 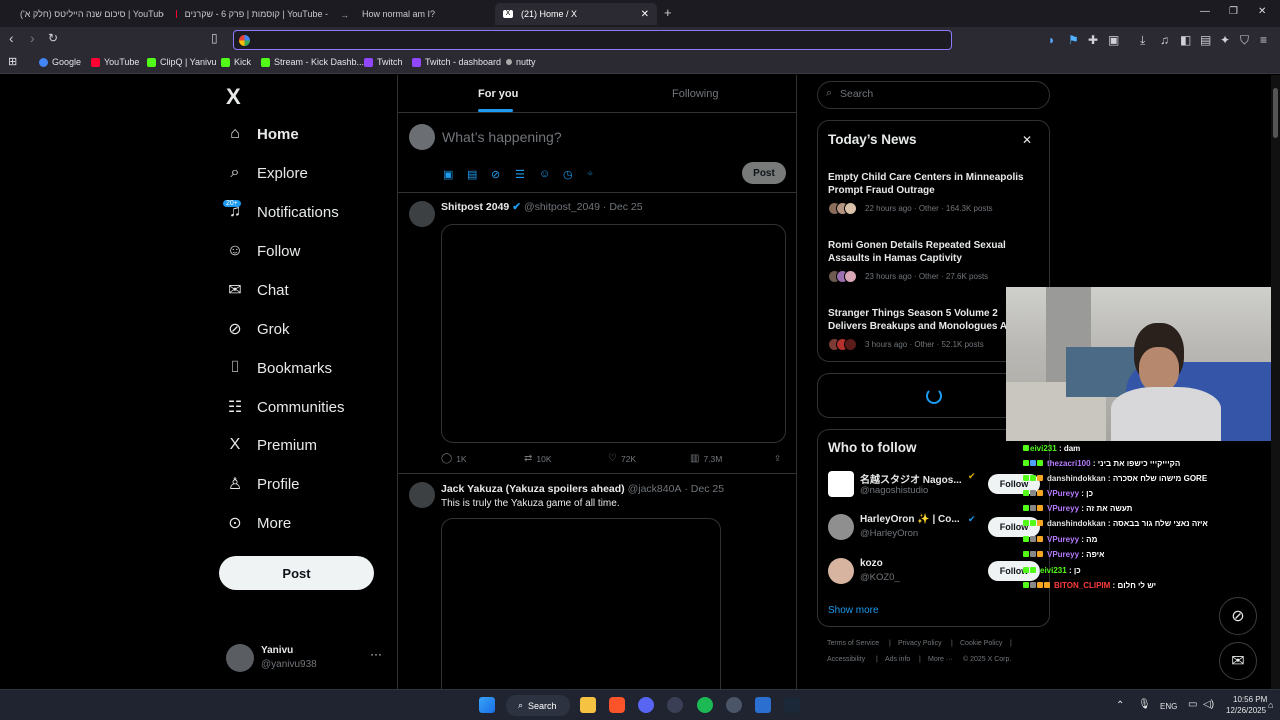 What do you see at coordinates (1275, 113) in the screenshot?
I see `scrollbar-thumb` at bounding box center [1275, 113].